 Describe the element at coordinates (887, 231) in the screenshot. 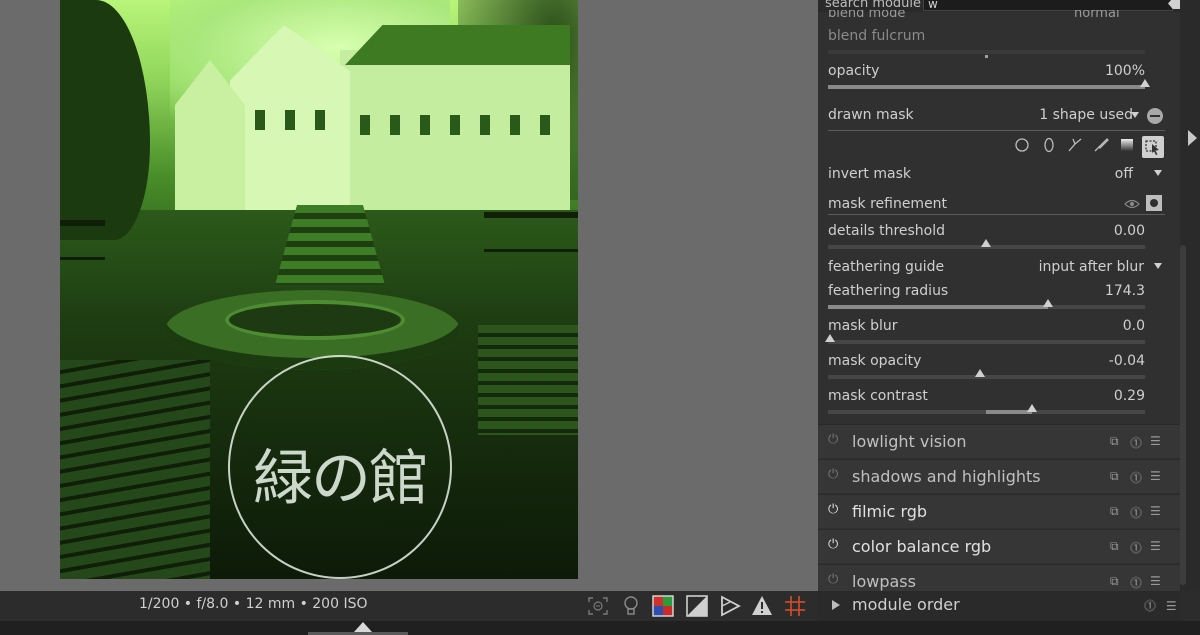

I see `details-threshold-label: details threshold` at that location.